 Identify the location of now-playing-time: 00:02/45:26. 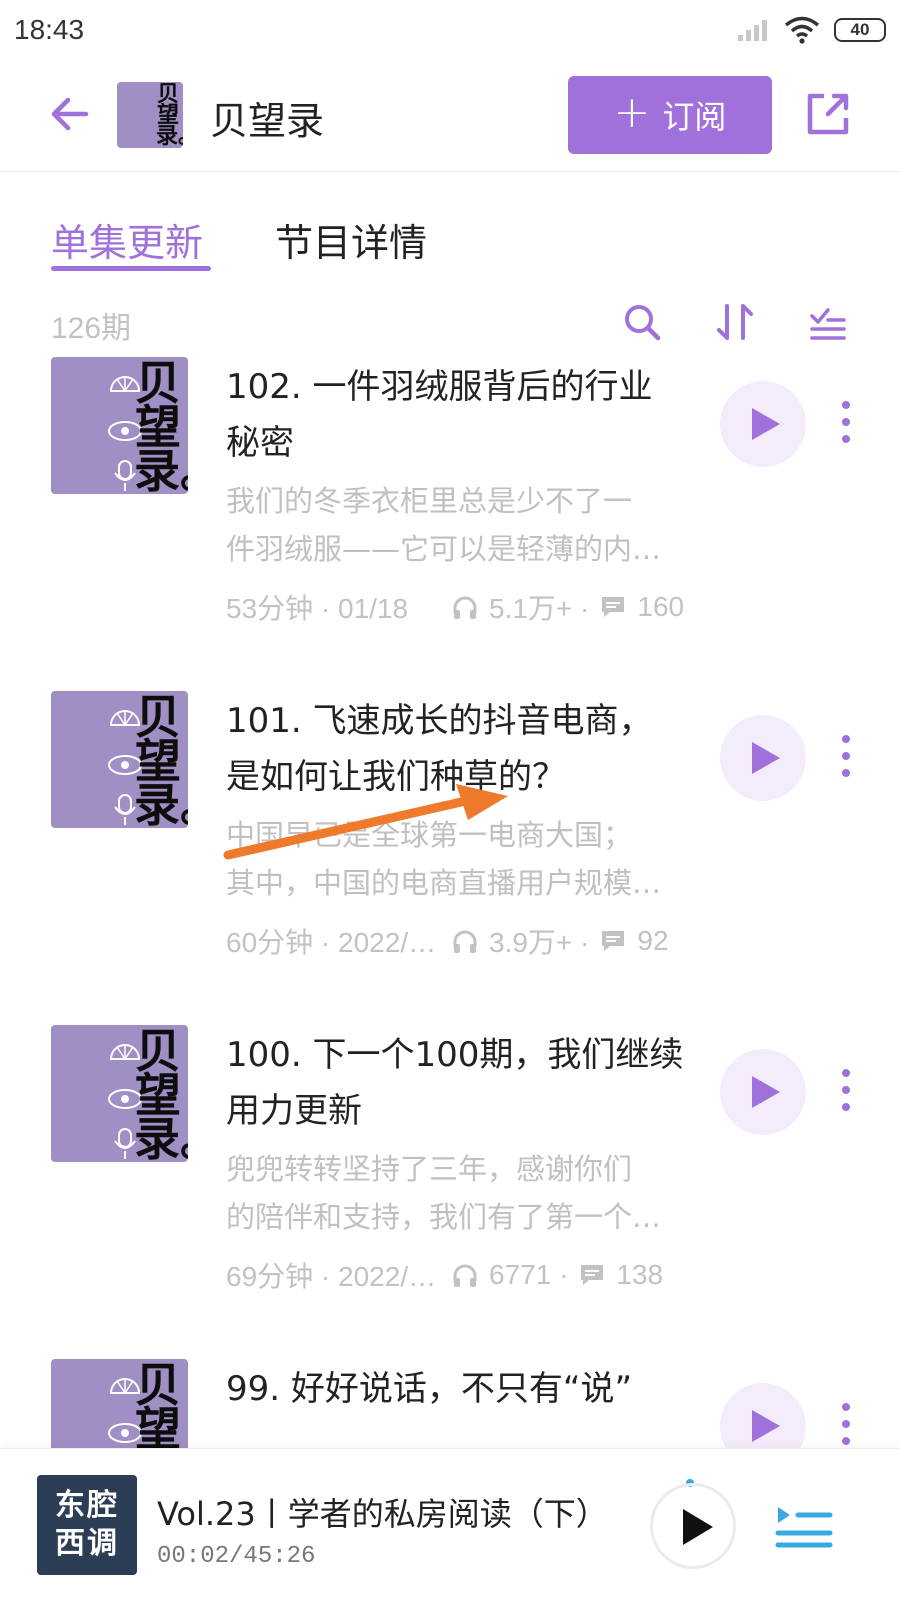
(236, 1556).